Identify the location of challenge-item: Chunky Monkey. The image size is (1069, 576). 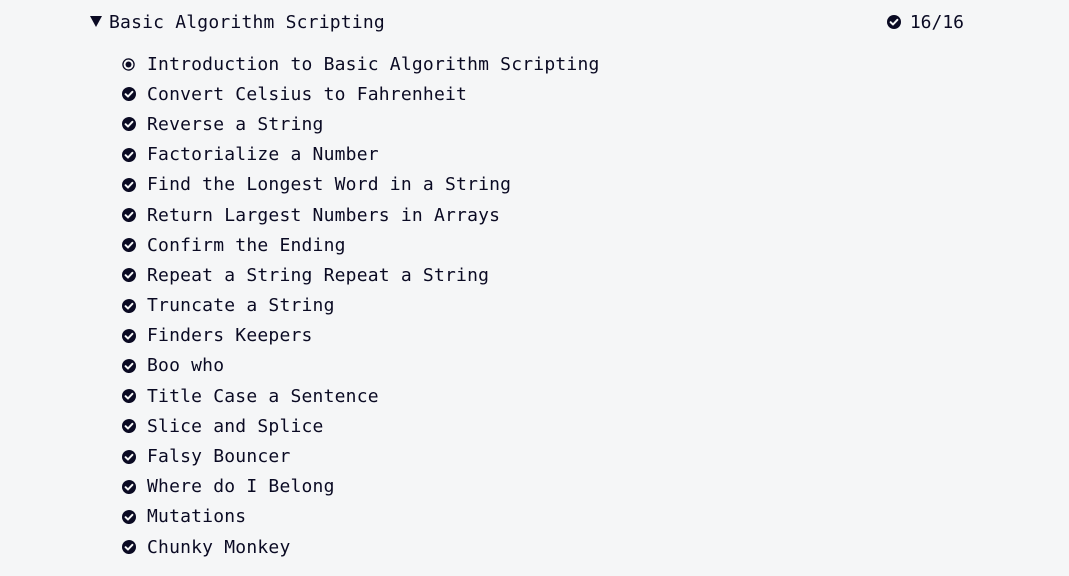
(361, 547).